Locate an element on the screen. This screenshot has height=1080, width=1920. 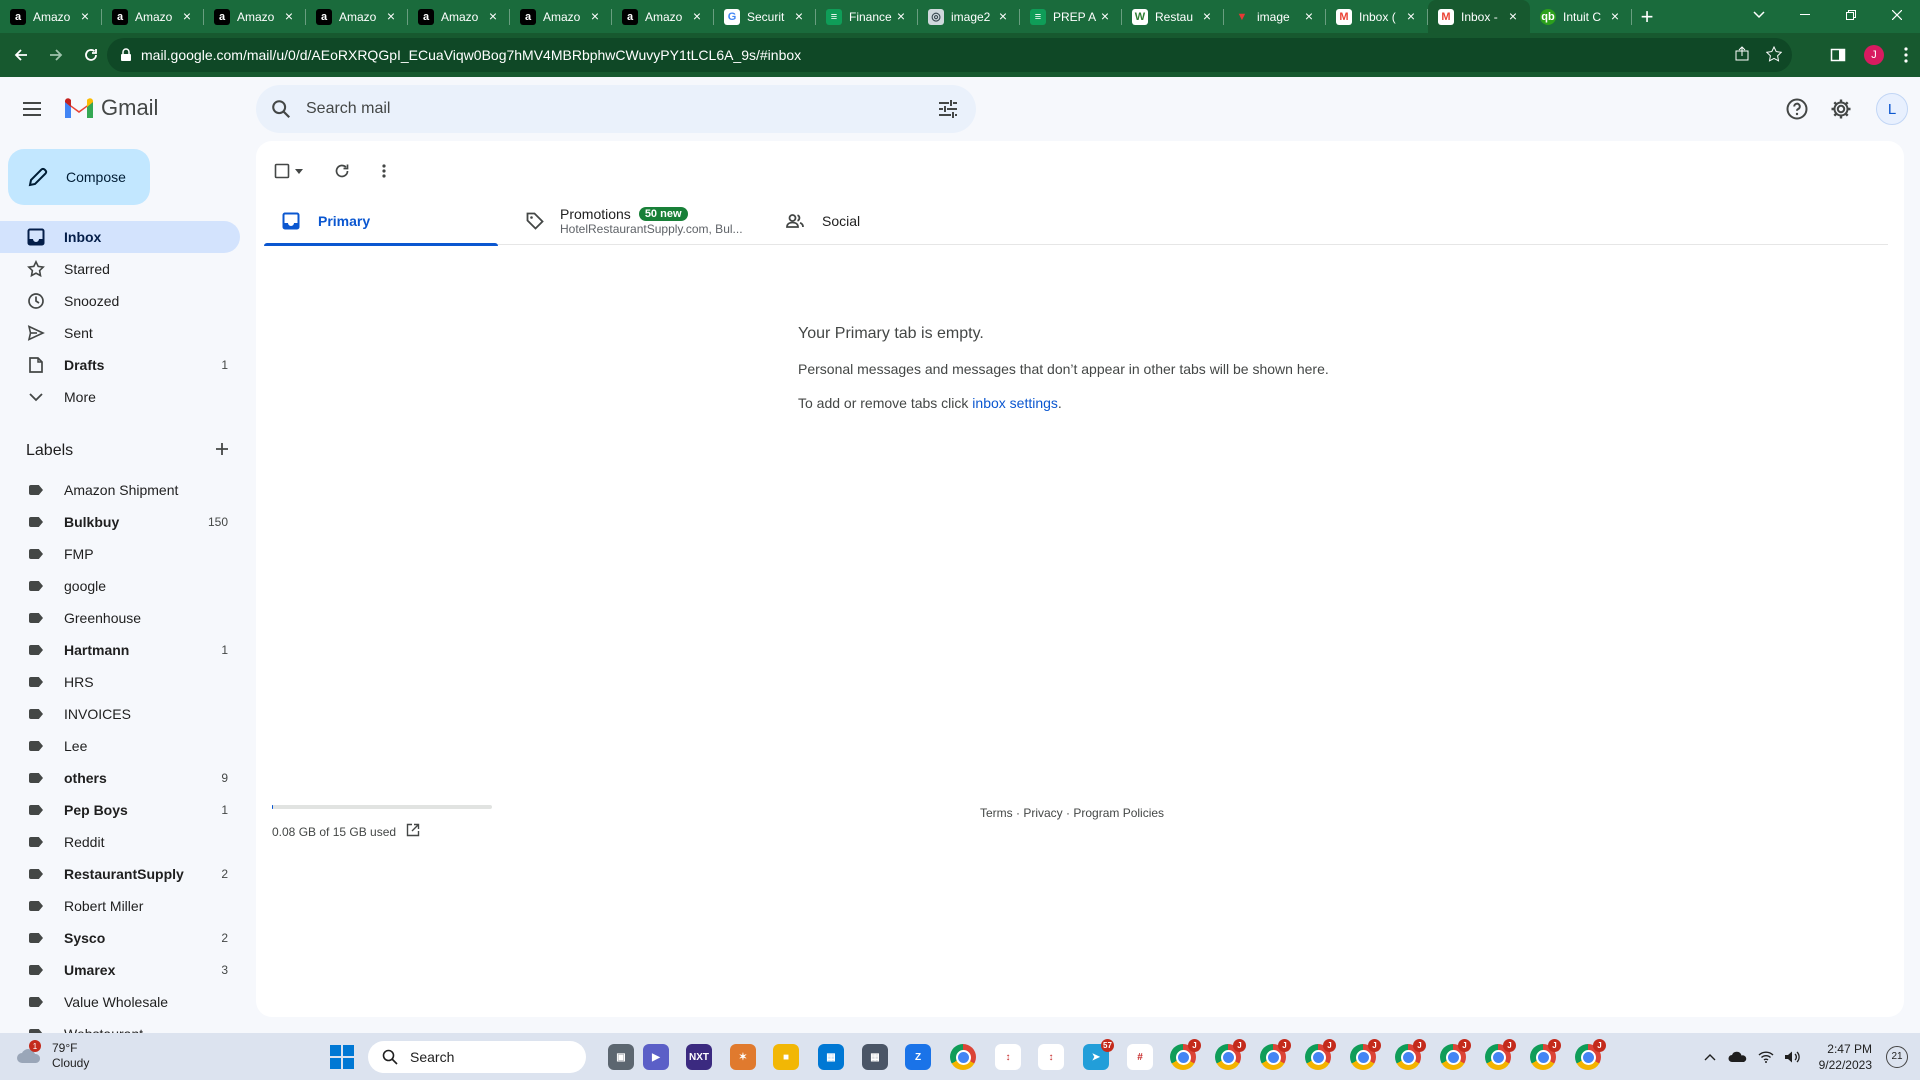
back-button is located at coordinates (21, 55).